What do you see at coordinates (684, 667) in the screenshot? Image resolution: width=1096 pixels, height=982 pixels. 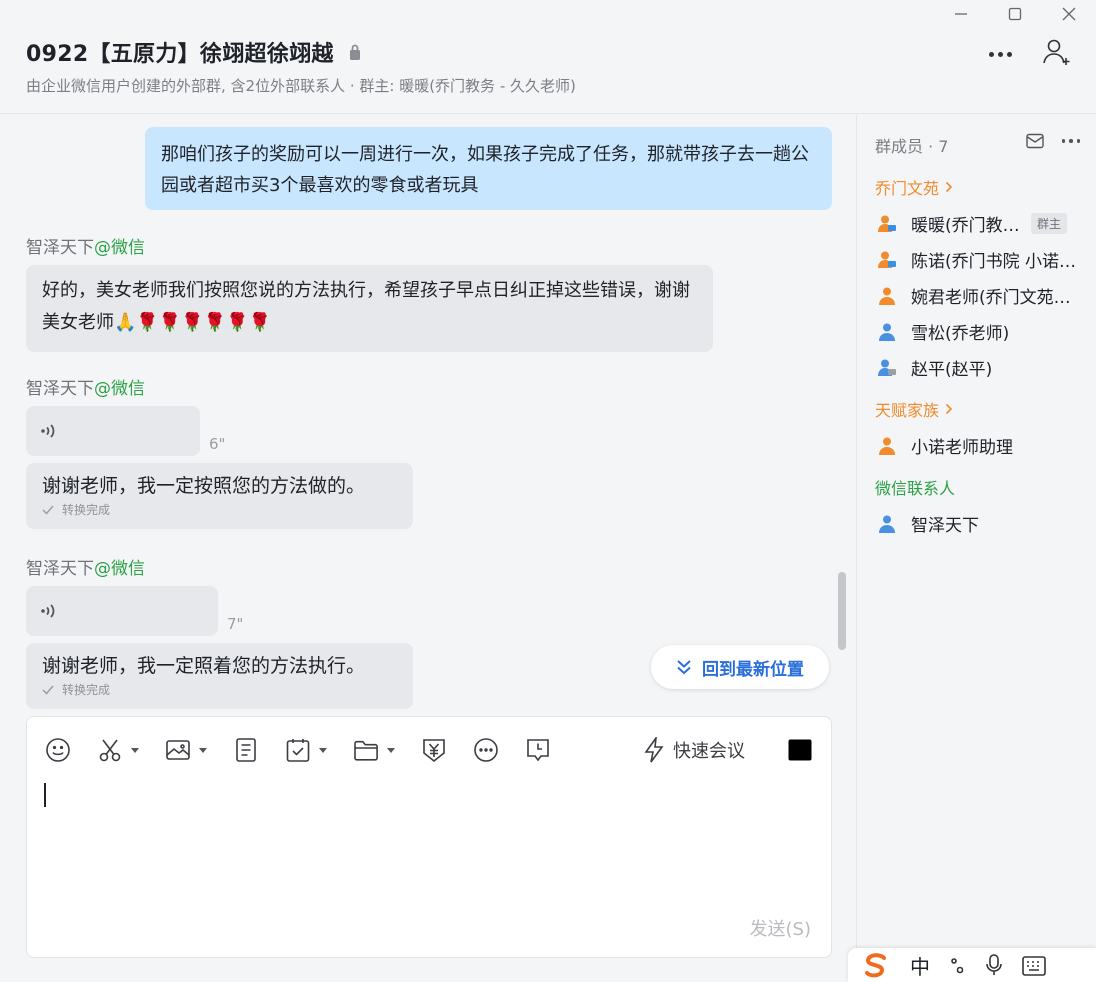 I see `double-chevron-down-icon` at bounding box center [684, 667].